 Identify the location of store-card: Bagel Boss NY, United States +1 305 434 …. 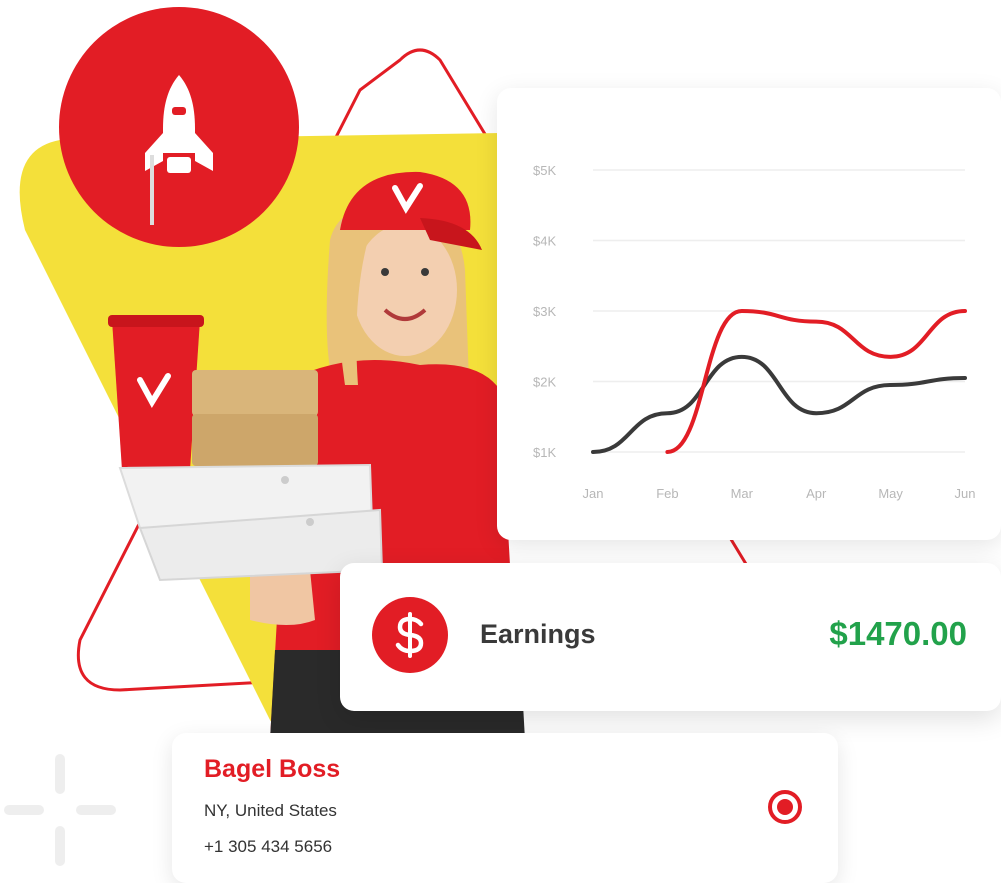
(505, 808).